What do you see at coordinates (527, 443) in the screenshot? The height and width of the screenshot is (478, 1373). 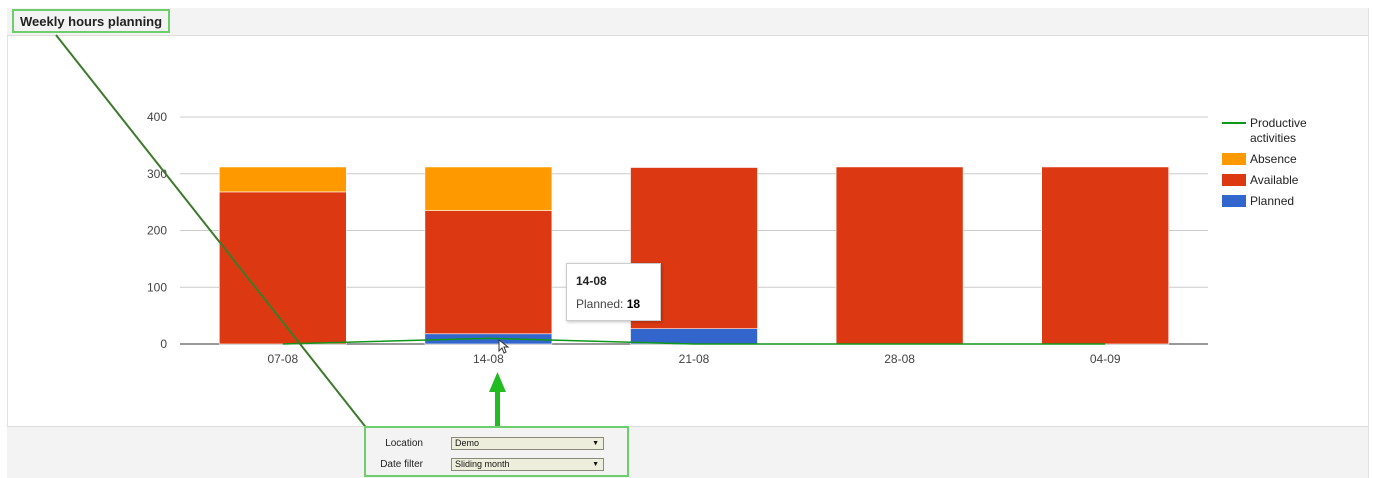 I see `location-select: Demo ▼` at bounding box center [527, 443].